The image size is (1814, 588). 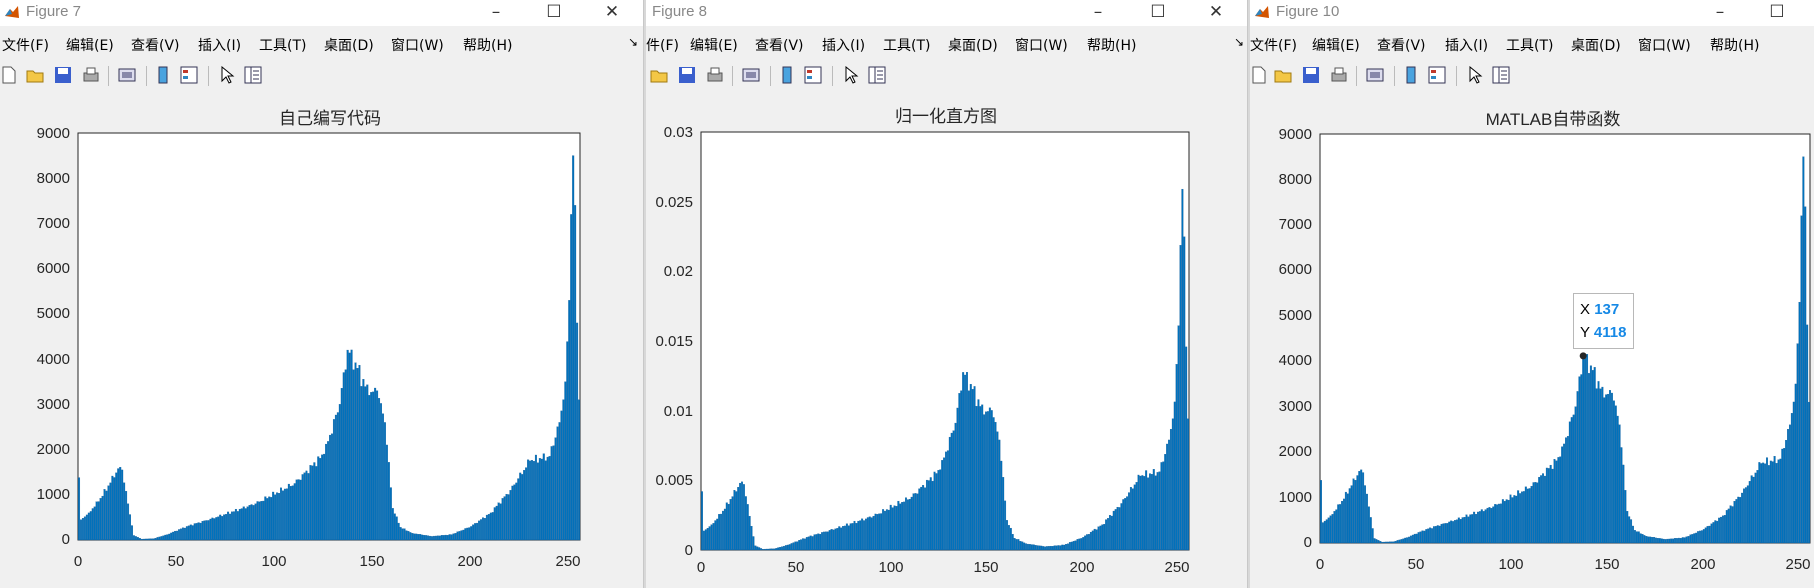 I want to click on datatip-marker, so click(x=1583, y=356).